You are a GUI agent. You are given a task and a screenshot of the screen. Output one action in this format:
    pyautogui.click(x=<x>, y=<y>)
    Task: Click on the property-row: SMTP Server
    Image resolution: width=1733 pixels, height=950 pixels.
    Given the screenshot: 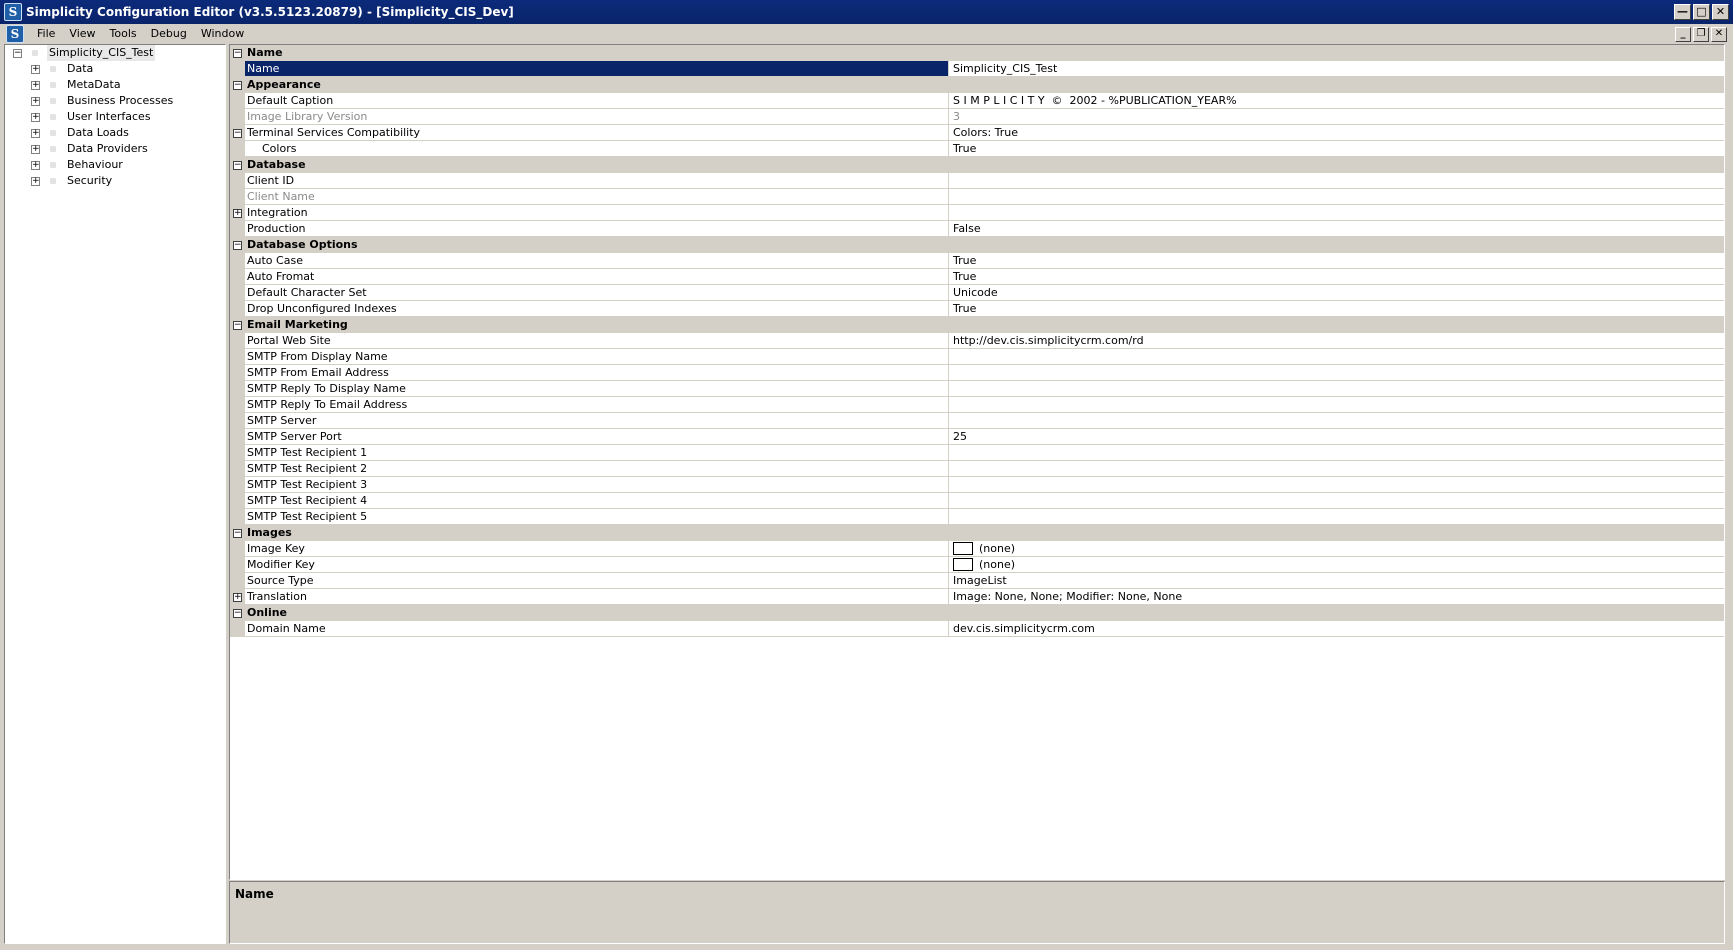 What is the action you would take?
    pyautogui.click(x=977, y=421)
    